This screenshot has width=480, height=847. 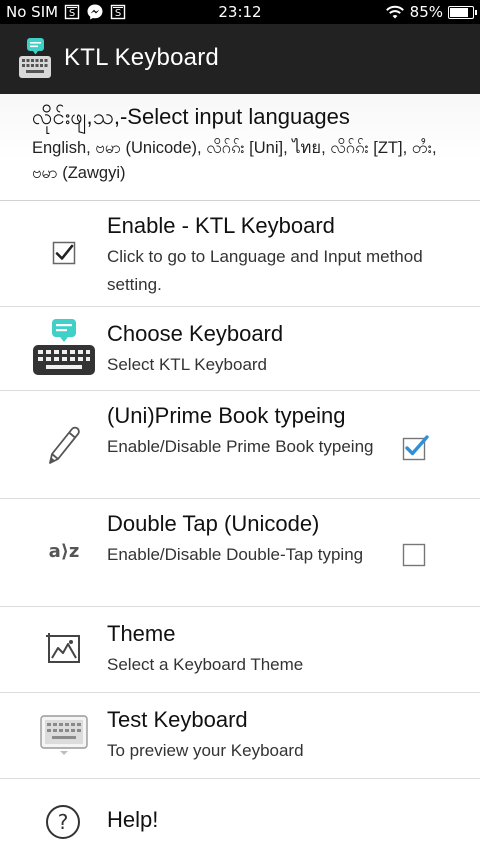 What do you see at coordinates (133, 819) in the screenshot?
I see `help-title: Help!` at bounding box center [133, 819].